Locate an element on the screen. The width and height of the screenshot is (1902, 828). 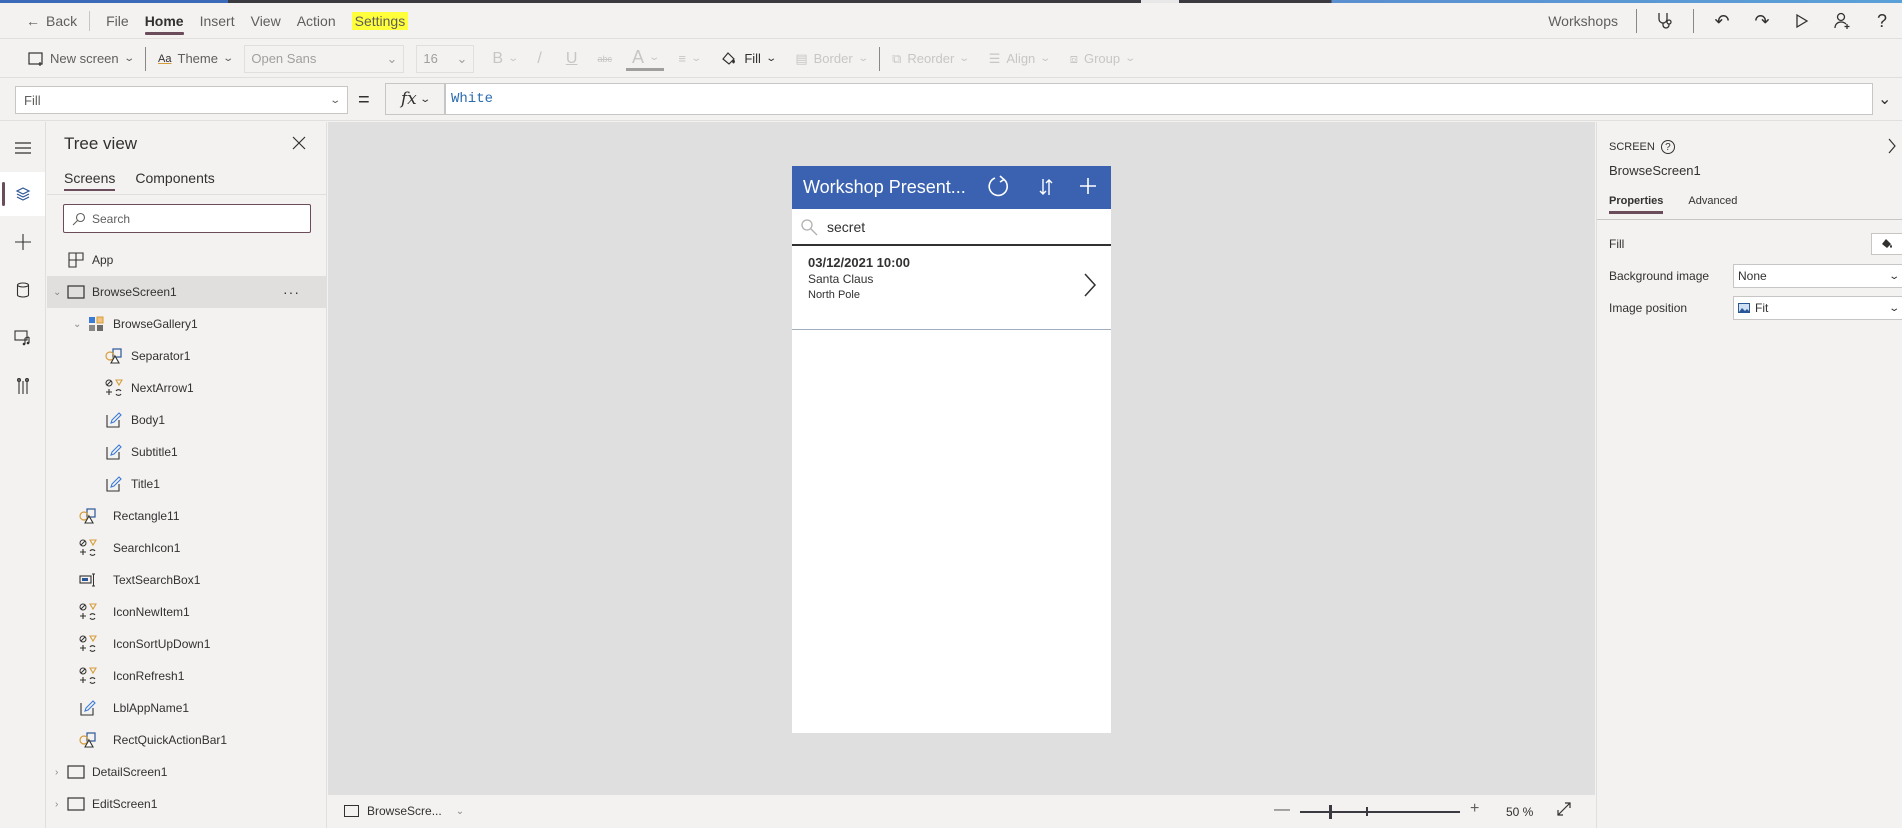
tree-item: Subtitle1 is located at coordinates (186, 452).